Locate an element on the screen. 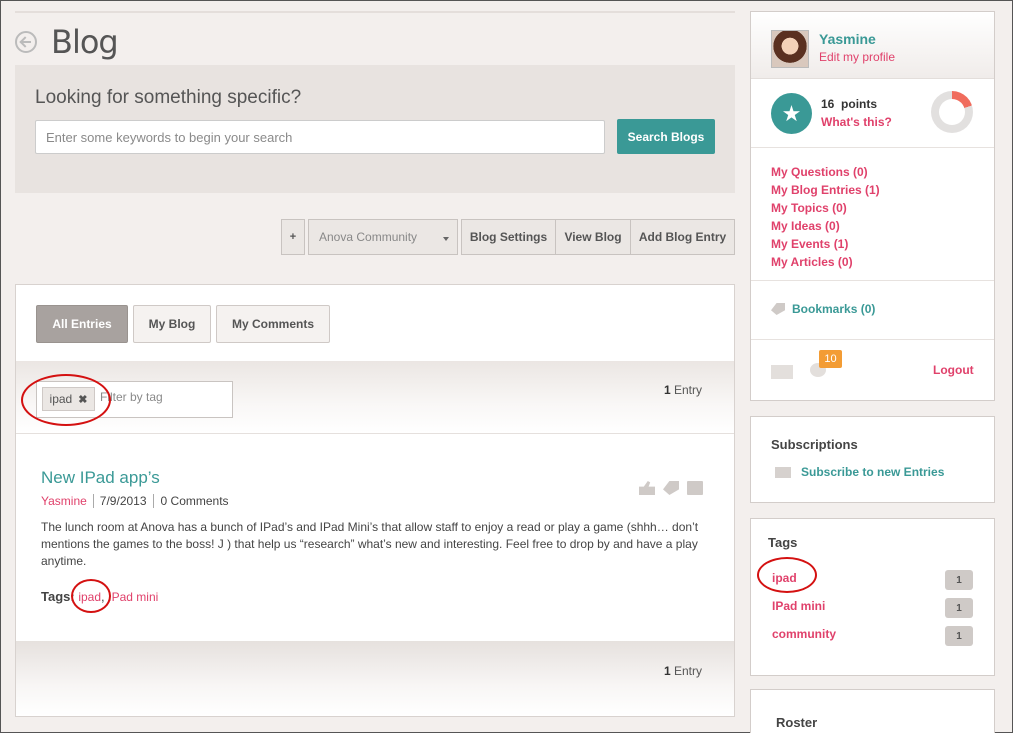 The width and height of the screenshot is (1013, 733). whats-this-link: What's this? is located at coordinates (856, 122).